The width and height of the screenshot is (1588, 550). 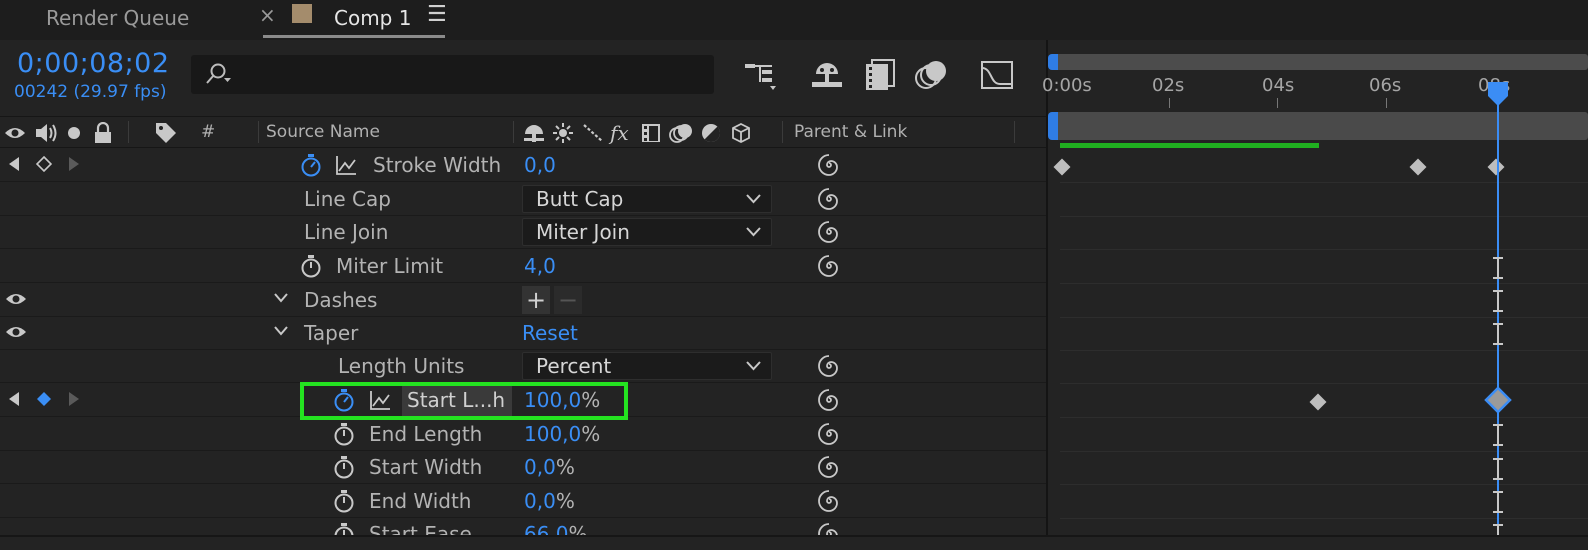 What do you see at coordinates (166, 133) in the screenshot?
I see `label-tag-icon` at bounding box center [166, 133].